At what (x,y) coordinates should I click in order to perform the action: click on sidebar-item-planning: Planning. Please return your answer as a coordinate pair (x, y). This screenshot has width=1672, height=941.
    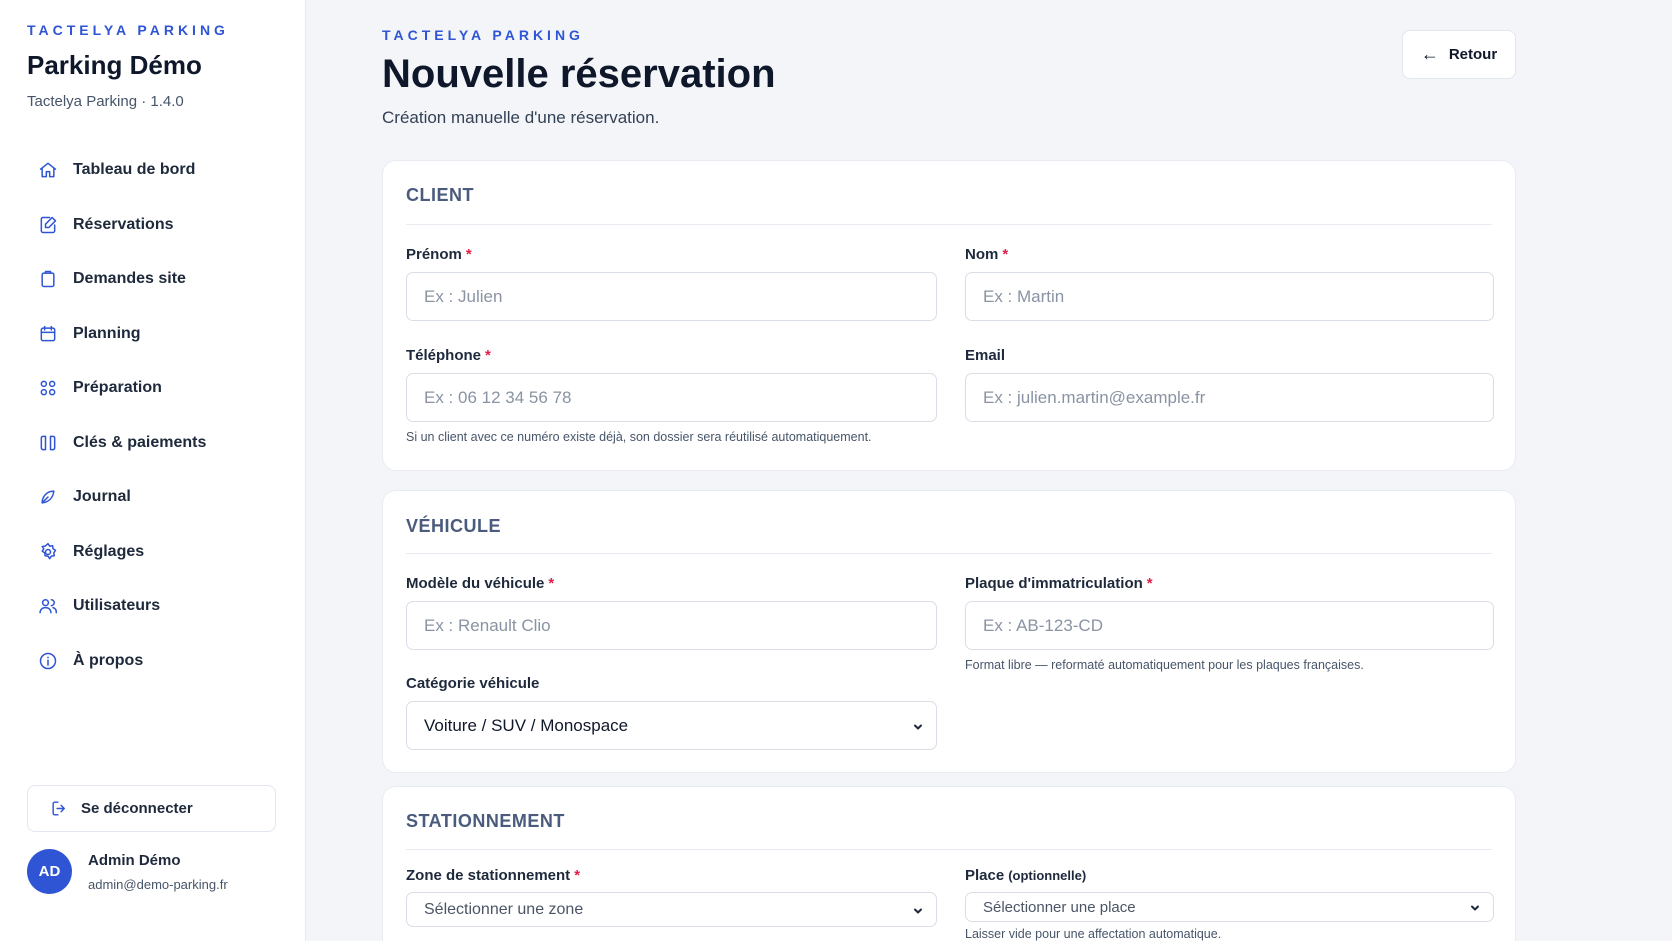
    Looking at the image, I should click on (157, 334).